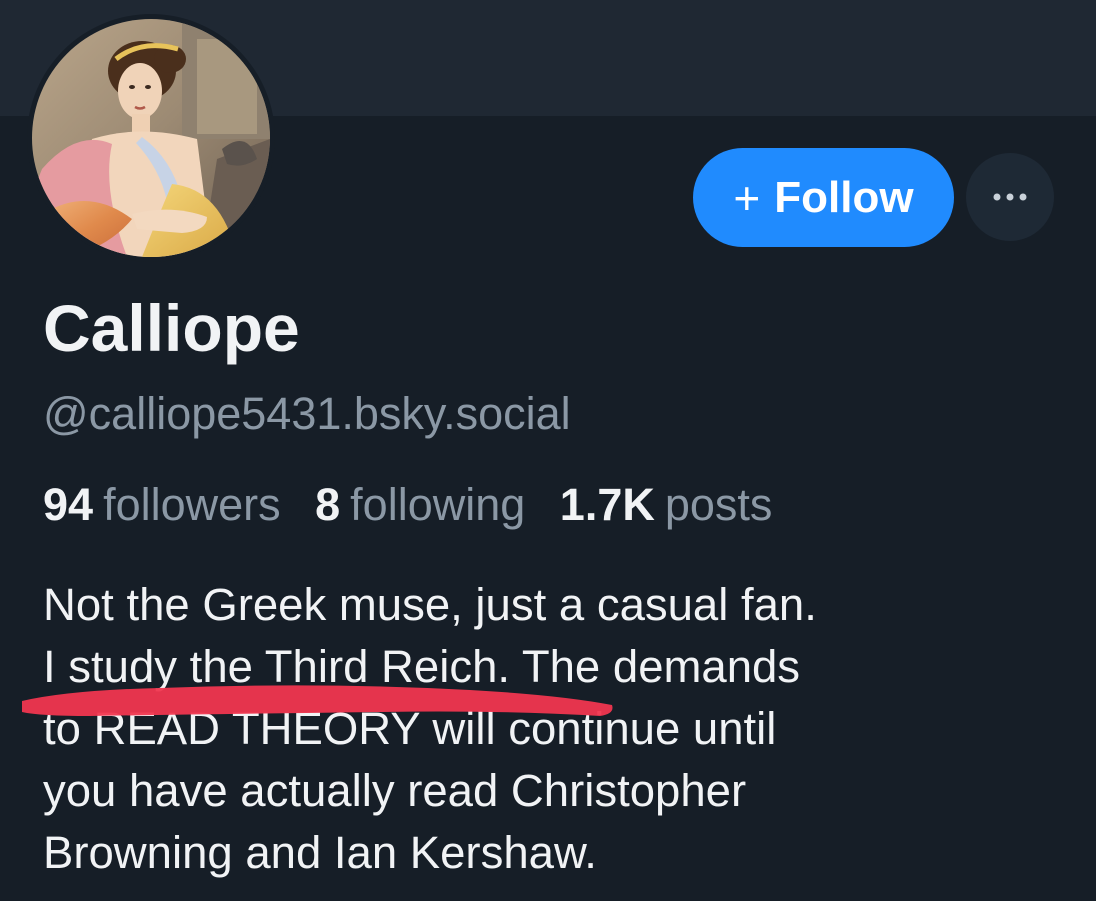 The height and width of the screenshot is (901, 1096). What do you see at coordinates (68, 504) in the screenshot?
I see `followers-count: 94` at bounding box center [68, 504].